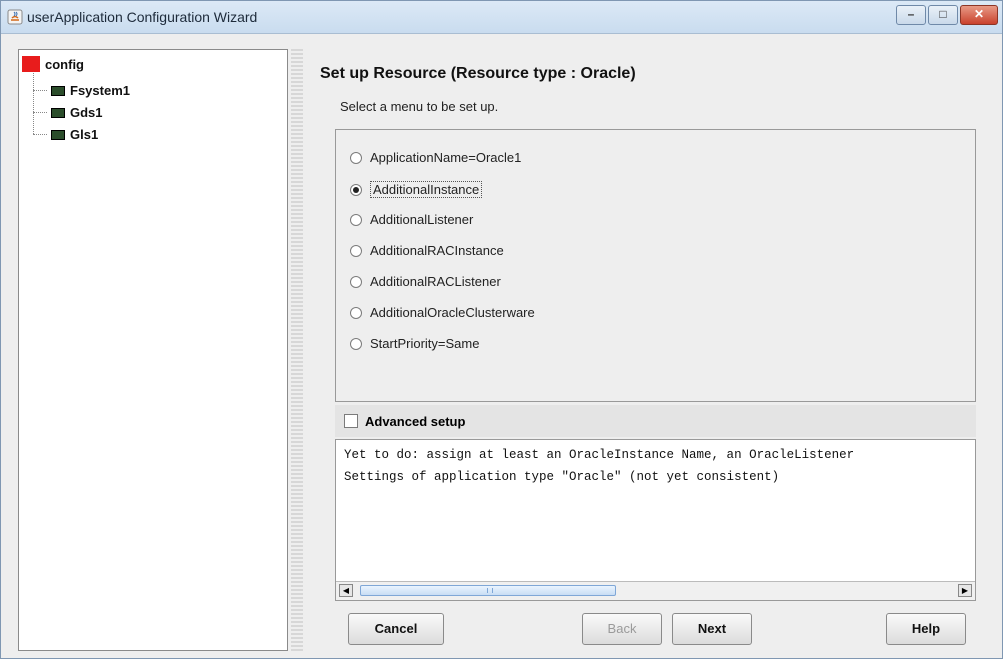  Describe the element at coordinates (351, 421) in the screenshot. I see `advanced-setup-checkbox` at that location.